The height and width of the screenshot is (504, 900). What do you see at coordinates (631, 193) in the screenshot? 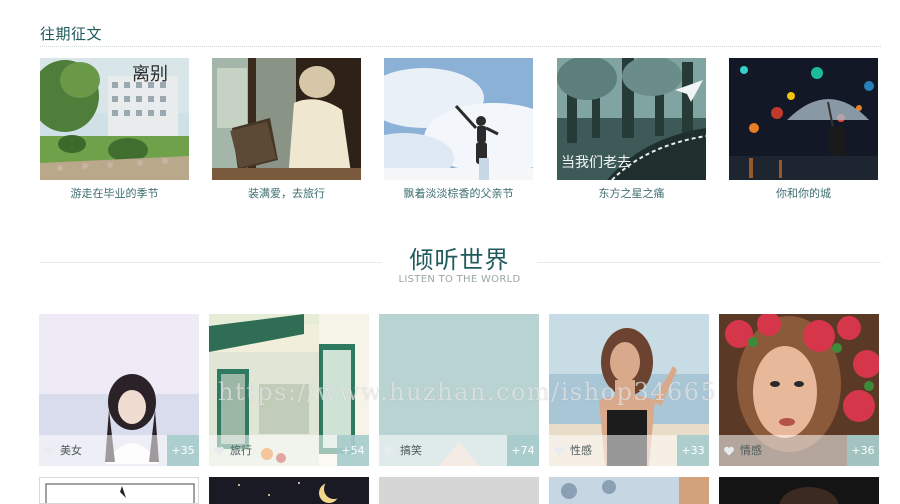
I see `past-topic-caption: 东方之星之痛` at bounding box center [631, 193].